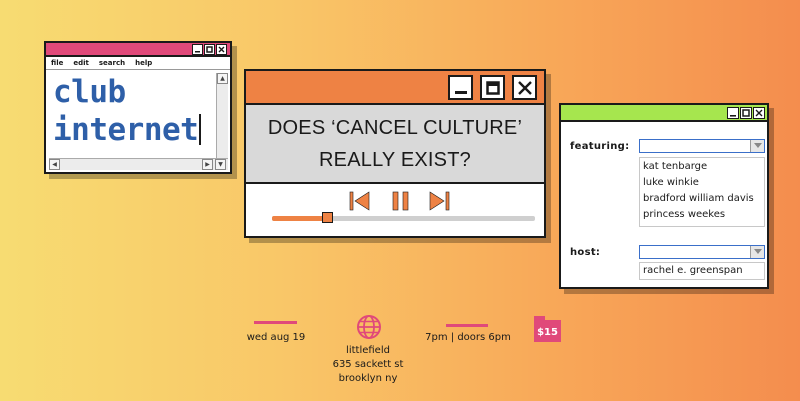  I want to click on internet-line: internet, so click(132, 130).